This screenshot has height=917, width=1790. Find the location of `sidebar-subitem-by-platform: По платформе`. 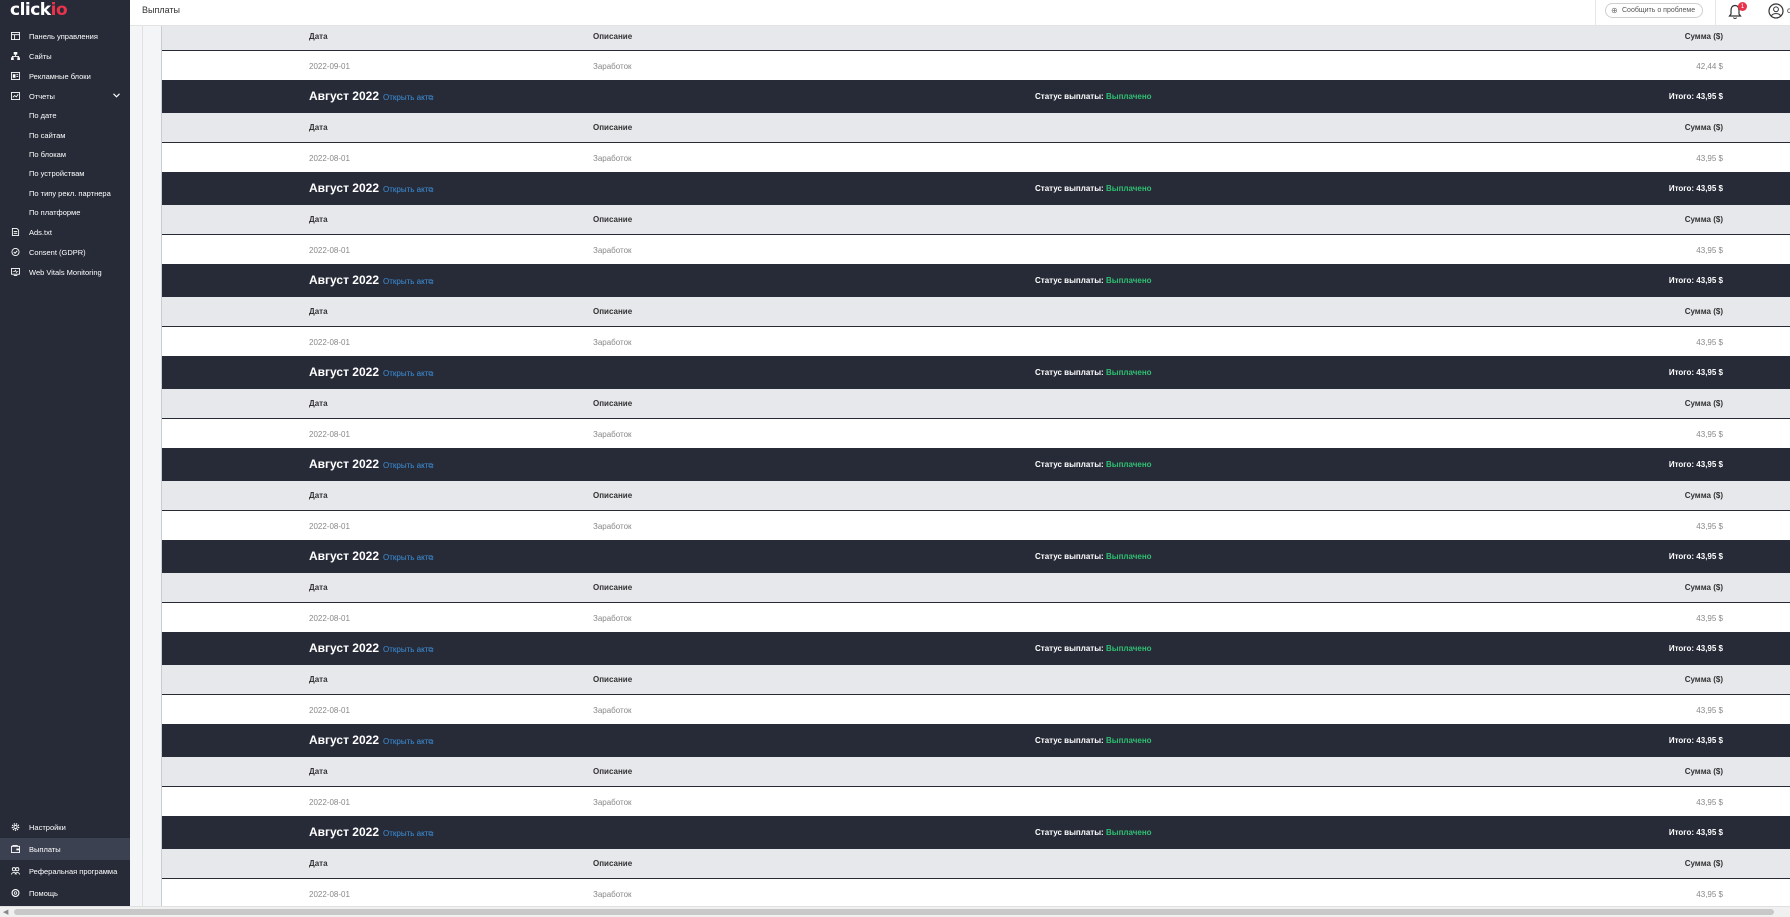

sidebar-subitem-by-platform: По платформе is located at coordinates (65, 212).